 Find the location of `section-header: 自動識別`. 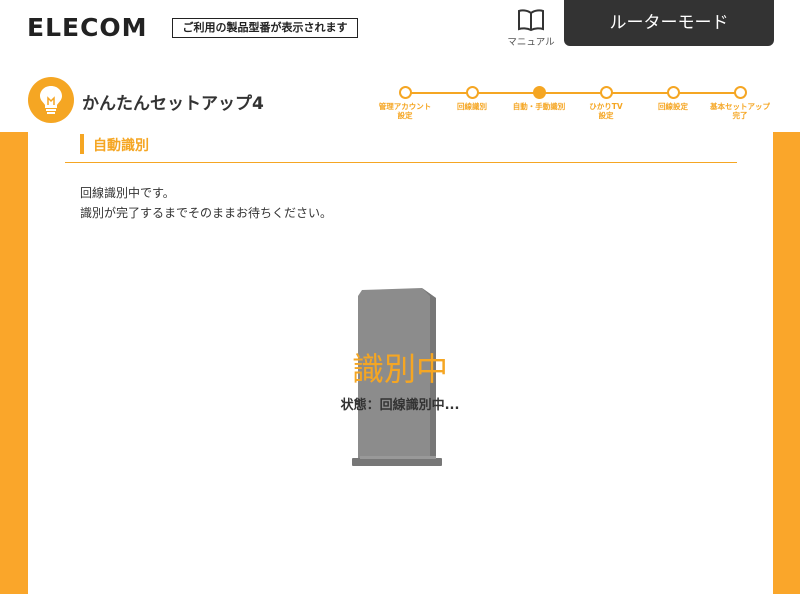

section-header: 自動識別 is located at coordinates (401, 147).